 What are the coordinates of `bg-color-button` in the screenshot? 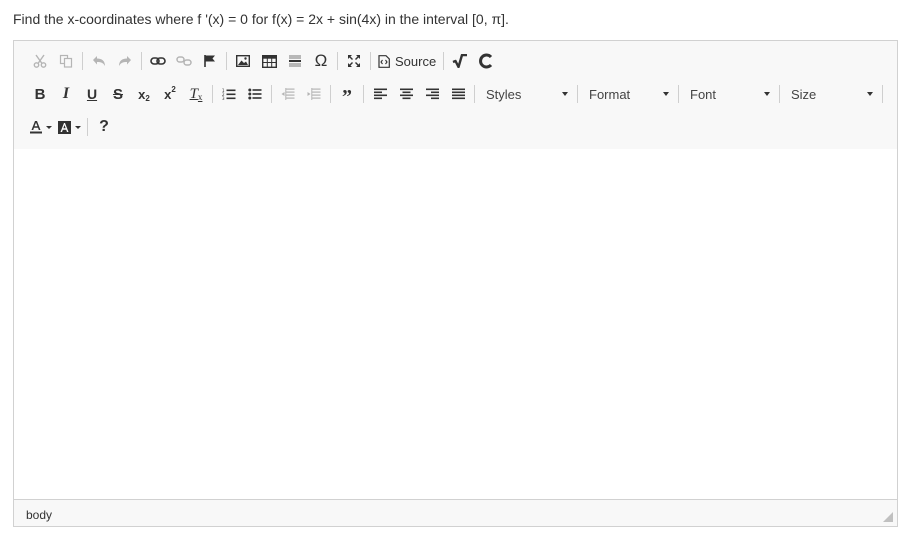 It's located at (69, 127).